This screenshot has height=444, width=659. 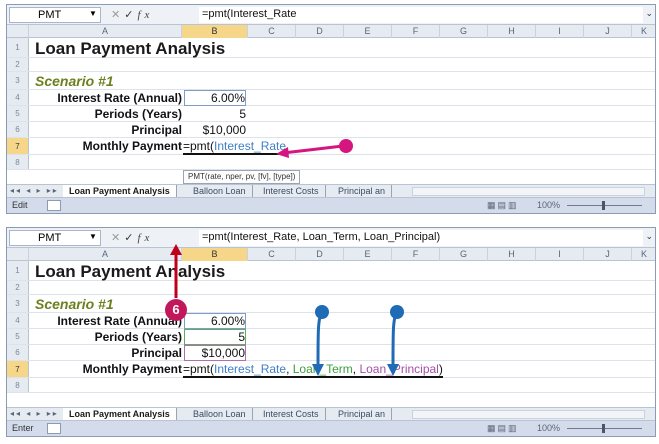 I want to click on red-arrow-head, so click(x=176, y=249).